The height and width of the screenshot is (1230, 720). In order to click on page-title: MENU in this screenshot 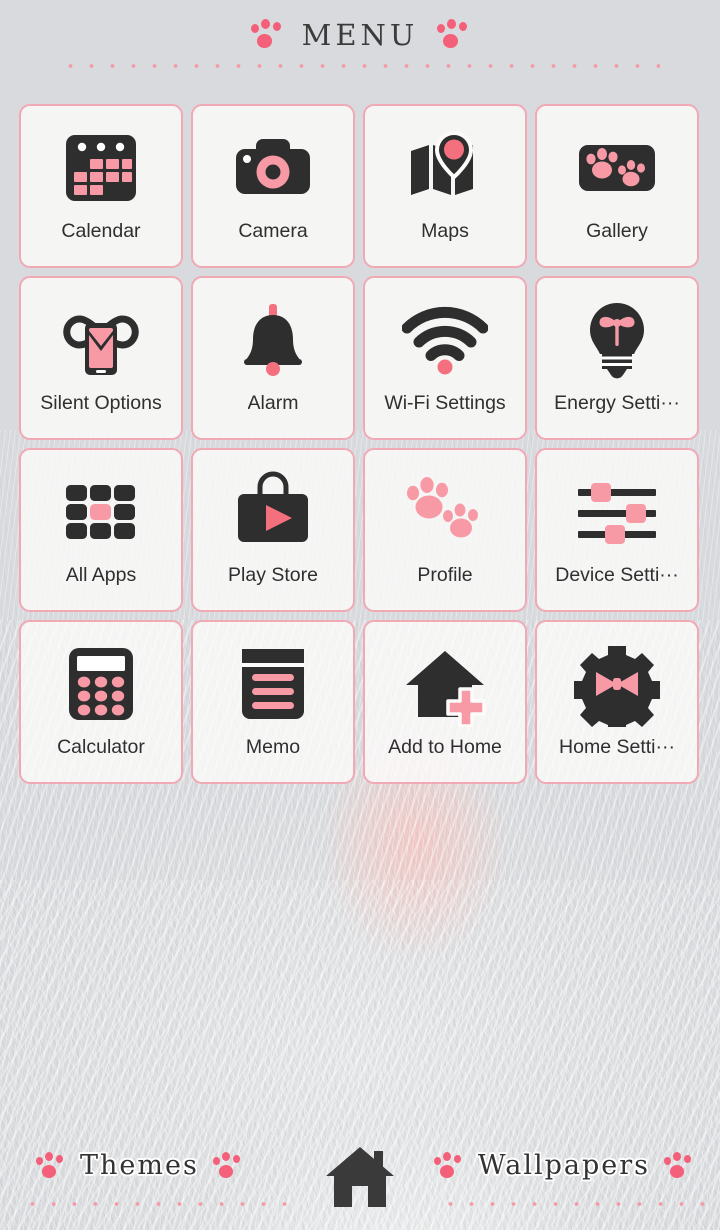, I will do `click(360, 35)`.